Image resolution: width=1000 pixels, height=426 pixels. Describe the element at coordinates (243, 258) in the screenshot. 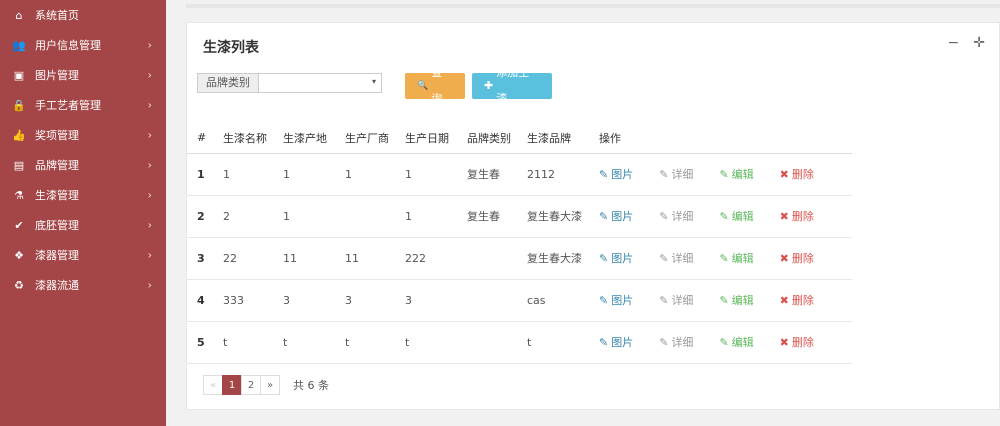

I see `cell-name: 22` at that location.